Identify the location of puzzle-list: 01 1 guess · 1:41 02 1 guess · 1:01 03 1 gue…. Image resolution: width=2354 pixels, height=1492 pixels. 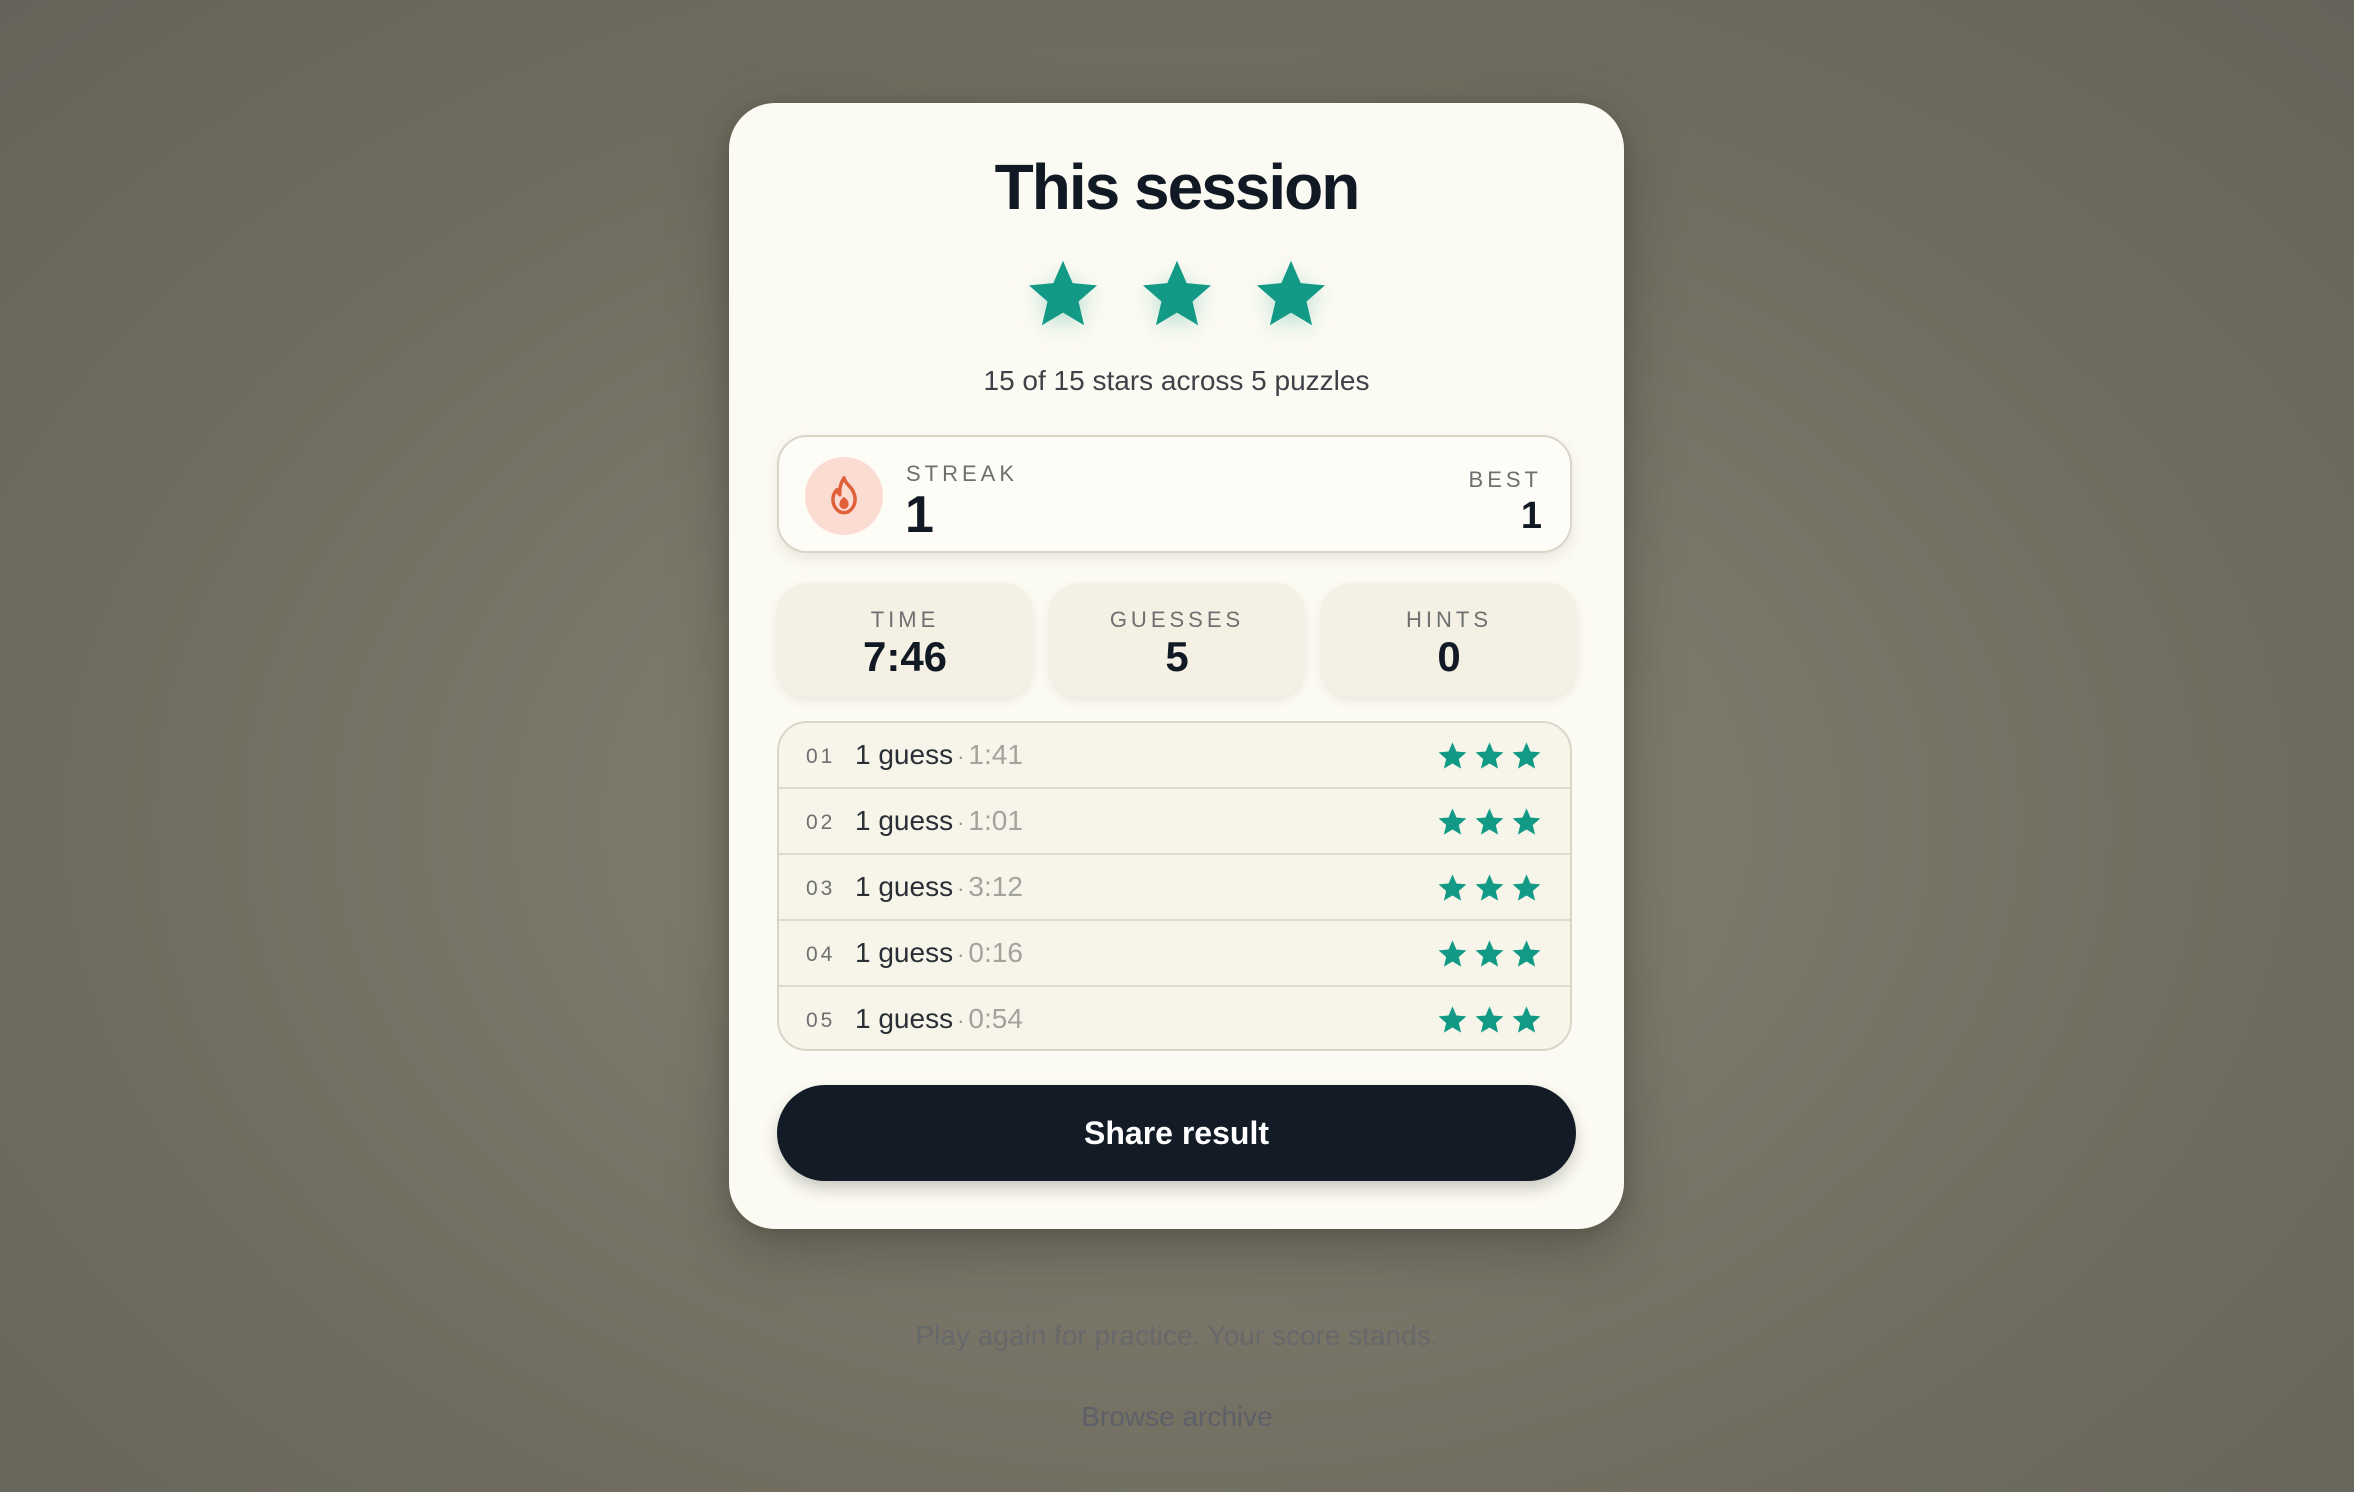
(1174, 886).